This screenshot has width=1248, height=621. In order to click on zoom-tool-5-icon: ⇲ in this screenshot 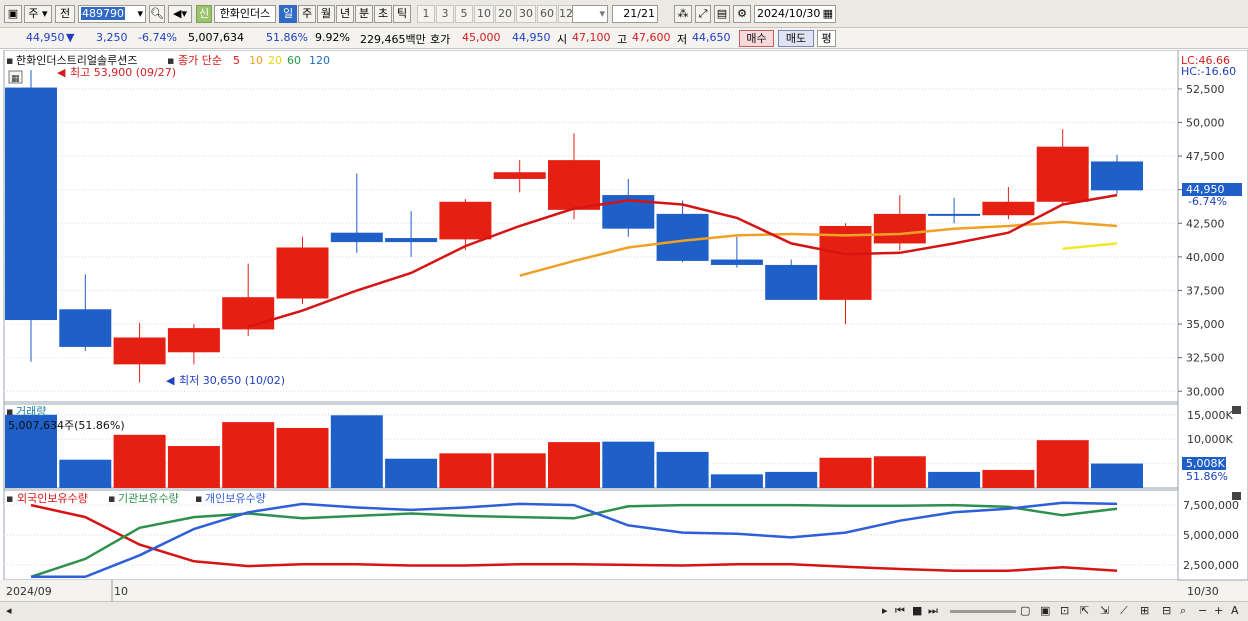, I will do `click(1104, 610)`.